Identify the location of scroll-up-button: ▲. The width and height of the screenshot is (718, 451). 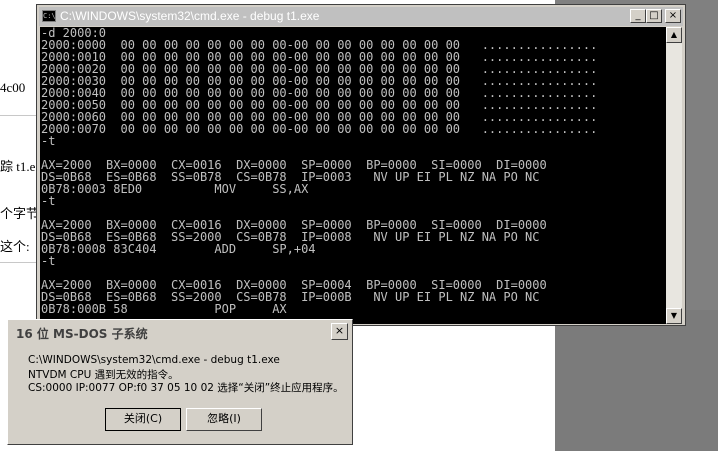
(674, 35).